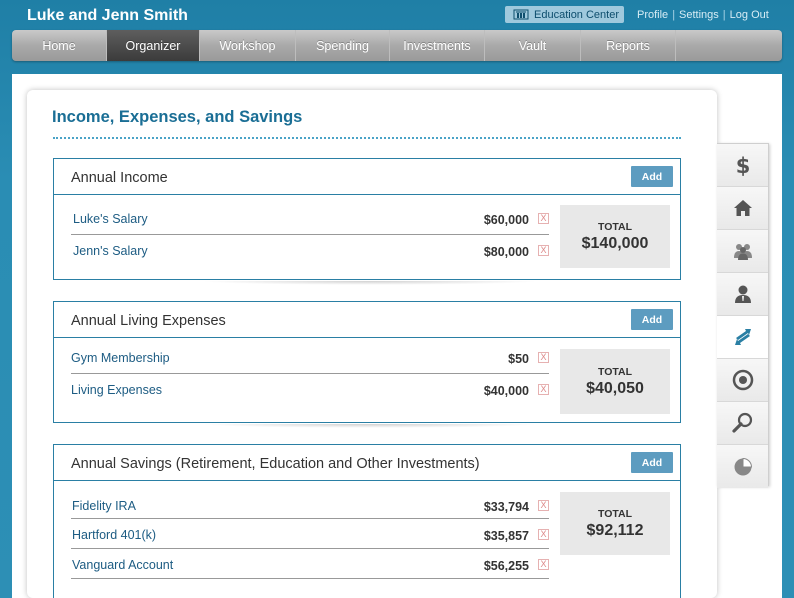 Image resolution: width=794 pixels, height=598 pixels. I want to click on total-value: $140,000, so click(615, 243).